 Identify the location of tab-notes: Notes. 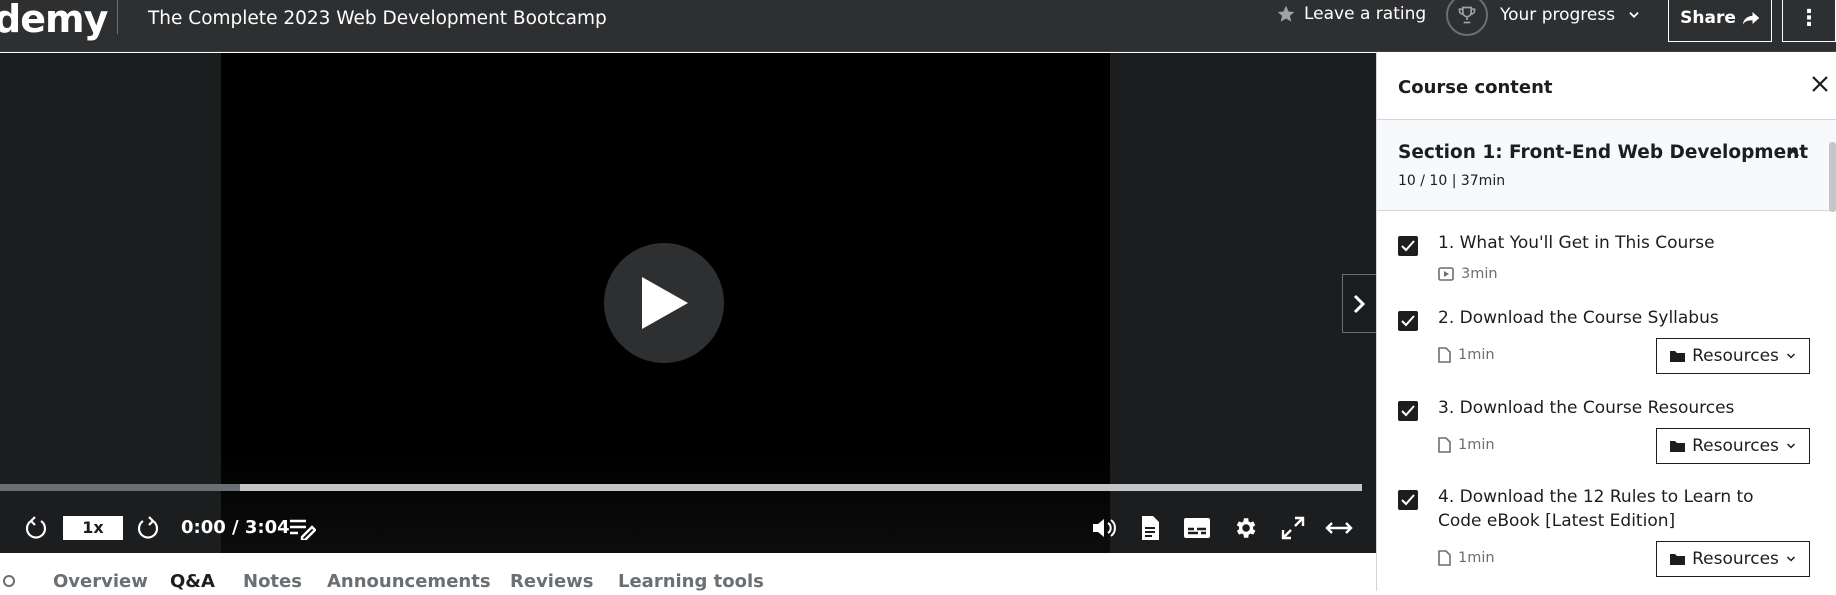
(272, 581).